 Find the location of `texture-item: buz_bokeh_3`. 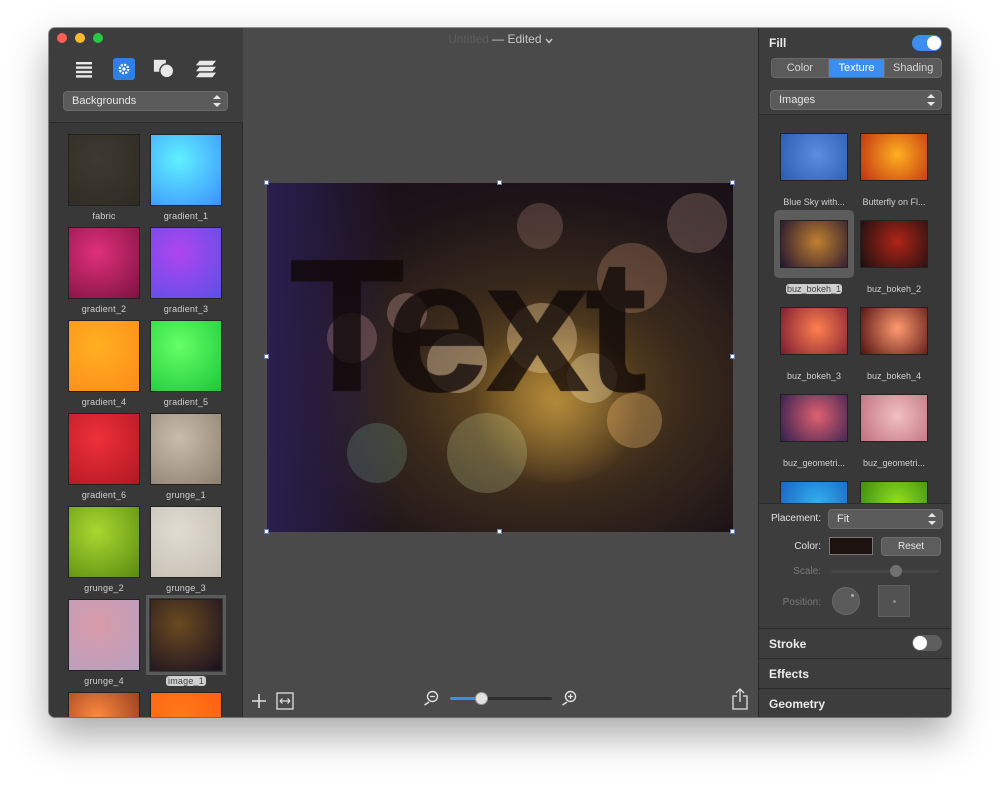

texture-item: buz_bokeh_3 is located at coordinates (814, 344).